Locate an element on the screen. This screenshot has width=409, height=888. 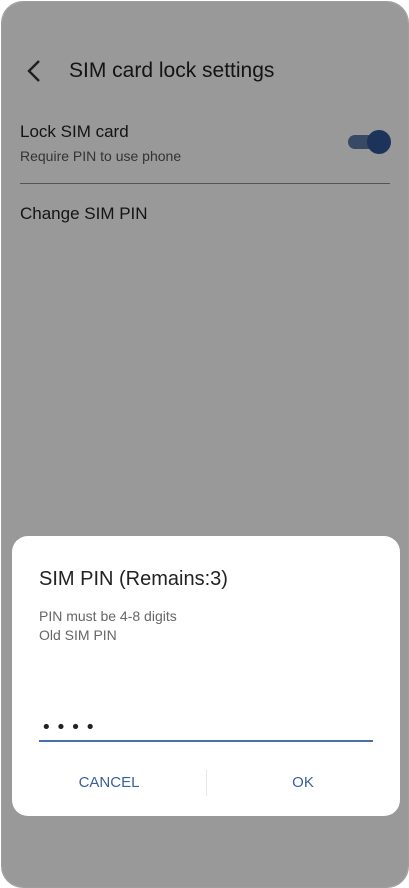
dialog-message-old-pin: Old SIM PIN is located at coordinates (78, 635).